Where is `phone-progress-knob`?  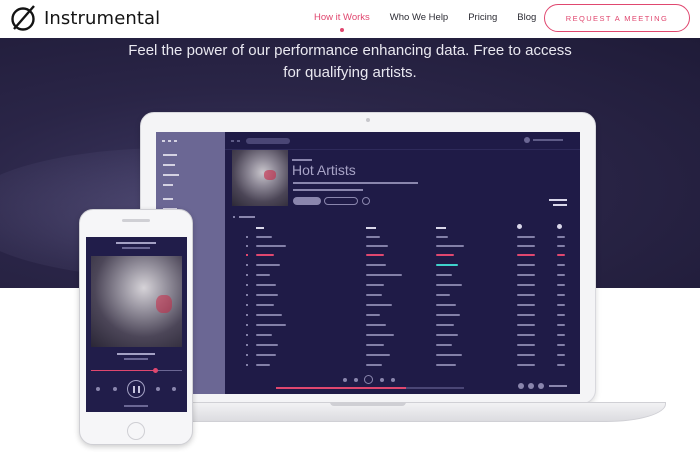
phone-progress-knob is located at coordinates (155, 370).